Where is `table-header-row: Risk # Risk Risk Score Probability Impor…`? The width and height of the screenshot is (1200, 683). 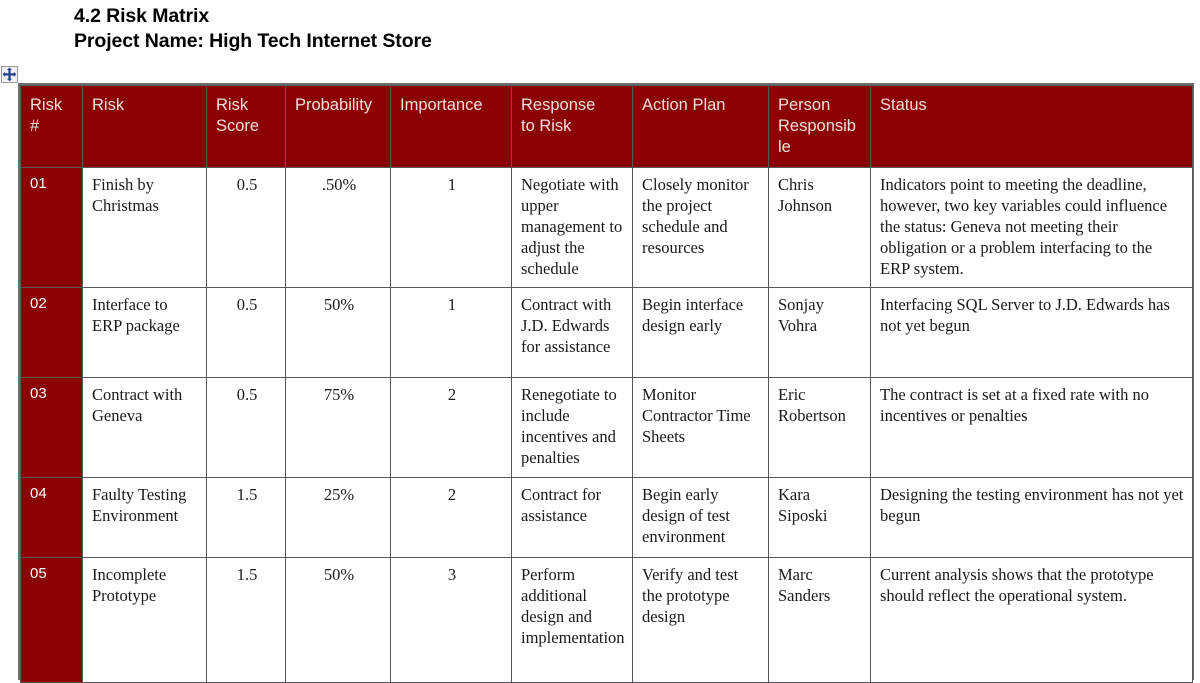 table-header-row: Risk # Risk Risk Score Probability Impor… is located at coordinates (606, 126).